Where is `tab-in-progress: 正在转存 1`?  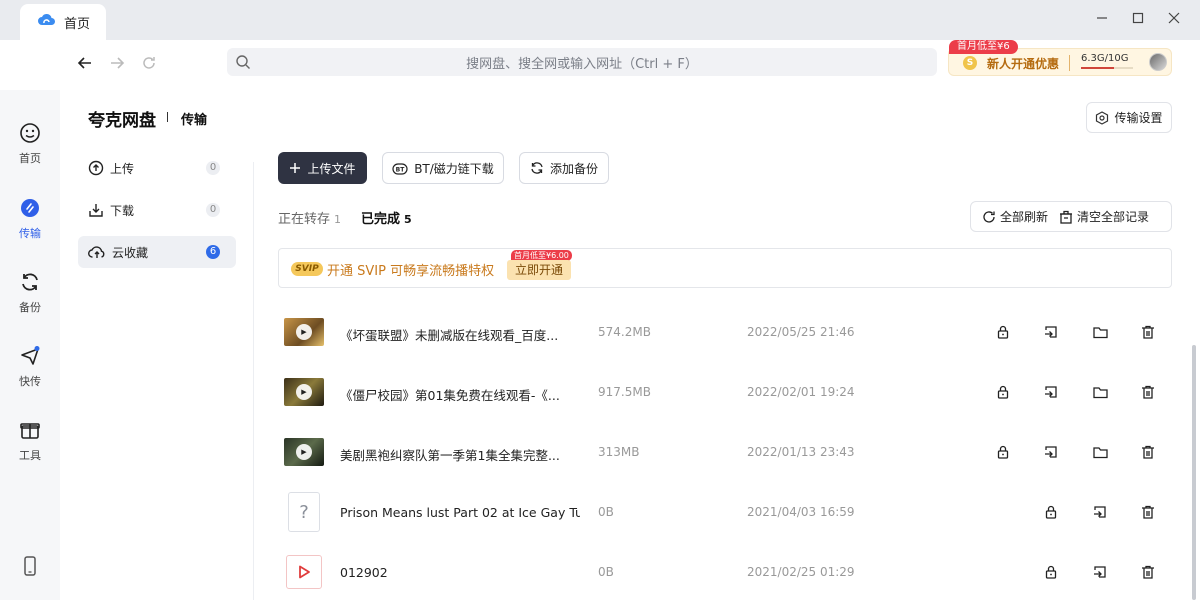
tab-in-progress: 正在转存 1 is located at coordinates (309, 217).